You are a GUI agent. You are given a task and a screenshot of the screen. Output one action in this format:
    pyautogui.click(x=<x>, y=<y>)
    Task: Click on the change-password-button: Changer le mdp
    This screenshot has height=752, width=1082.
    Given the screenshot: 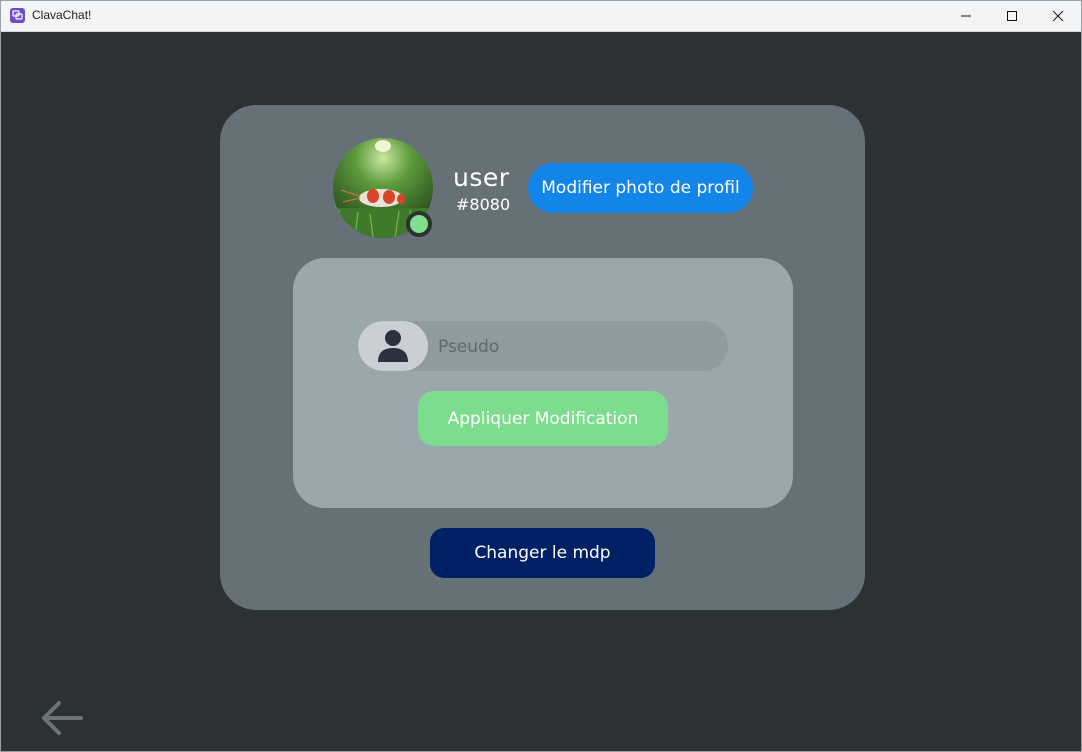 What is the action you would take?
    pyautogui.click(x=542, y=553)
    